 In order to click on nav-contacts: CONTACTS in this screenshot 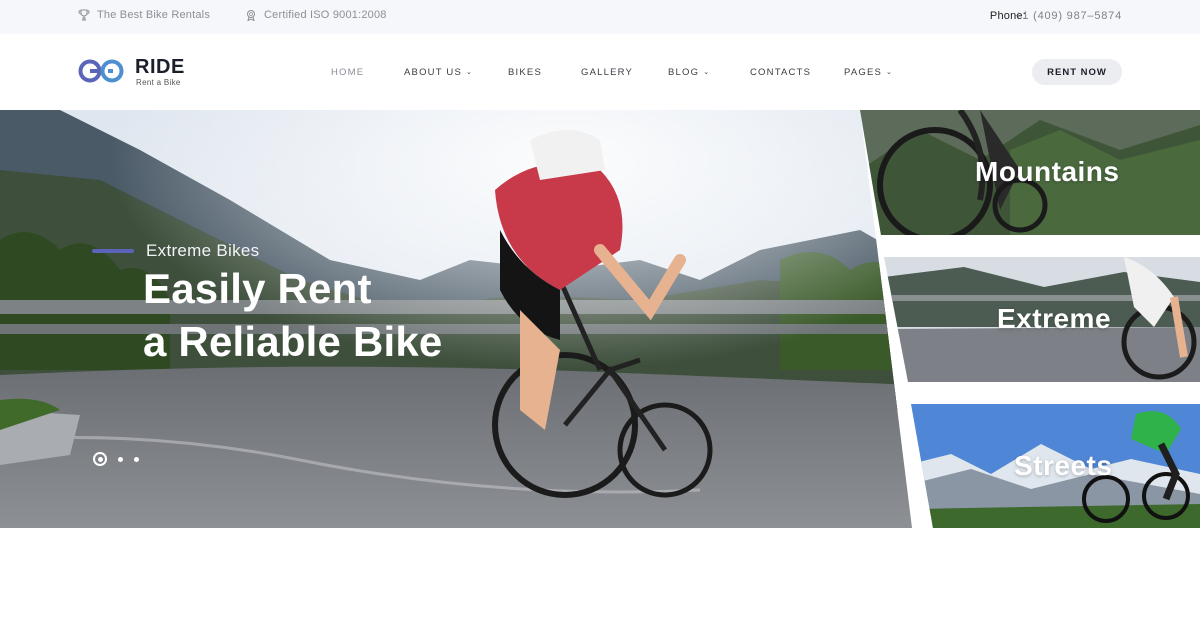, I will do `click(780, 72)`.